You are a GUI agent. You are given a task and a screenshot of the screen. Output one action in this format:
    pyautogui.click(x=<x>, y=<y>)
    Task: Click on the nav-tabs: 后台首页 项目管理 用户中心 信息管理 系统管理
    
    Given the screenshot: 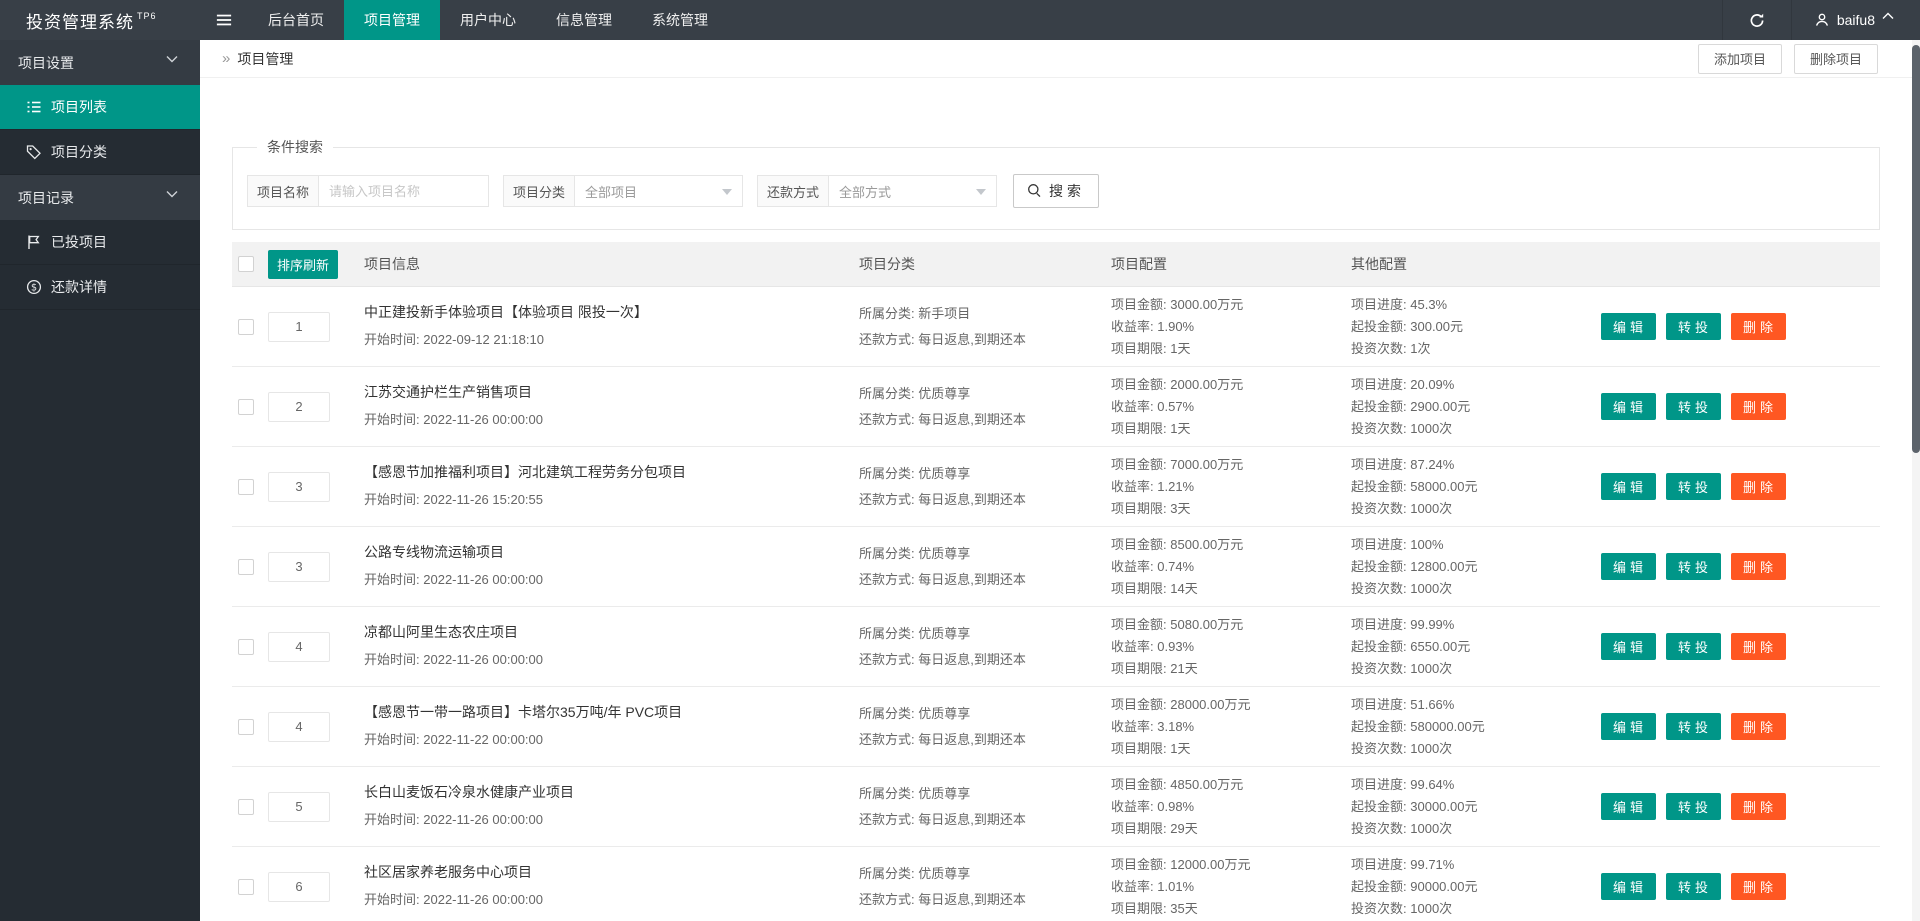 What is the action you would take?
    pyautogui.click(x=464, y=20)
    